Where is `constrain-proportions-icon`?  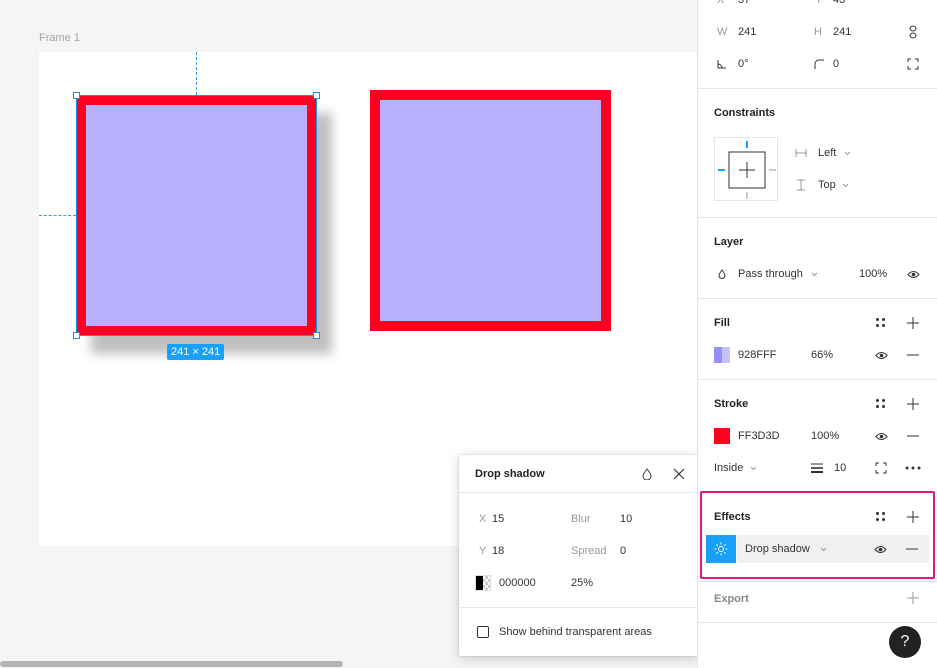 constrain-proportions-icon is located at coordinates (913, 32).